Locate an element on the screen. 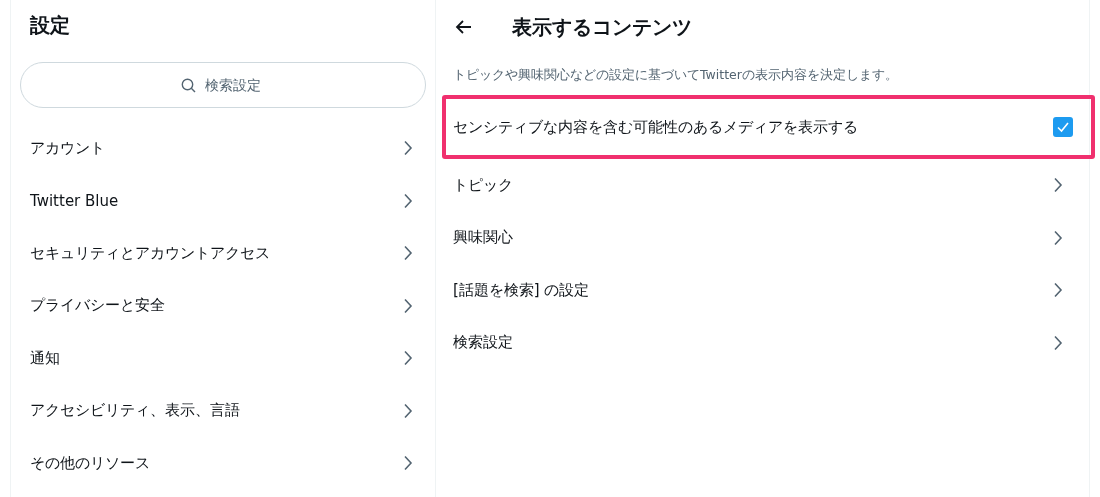  settings-menu-item: トピック is located at coordinates (762, 185).